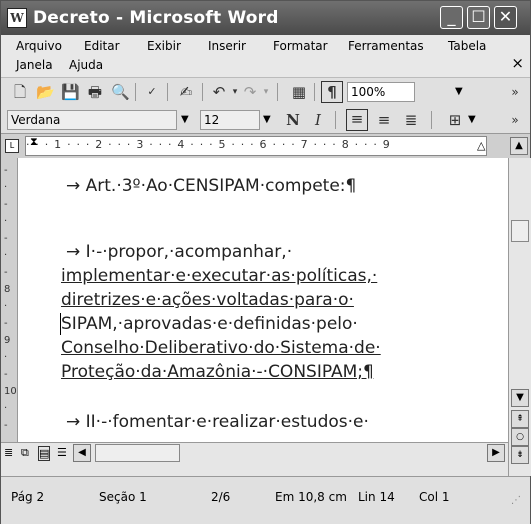  Describe the element at coordinates (227, 46) in the screenshot. I see `menu-inserir: Inserir` at that location.